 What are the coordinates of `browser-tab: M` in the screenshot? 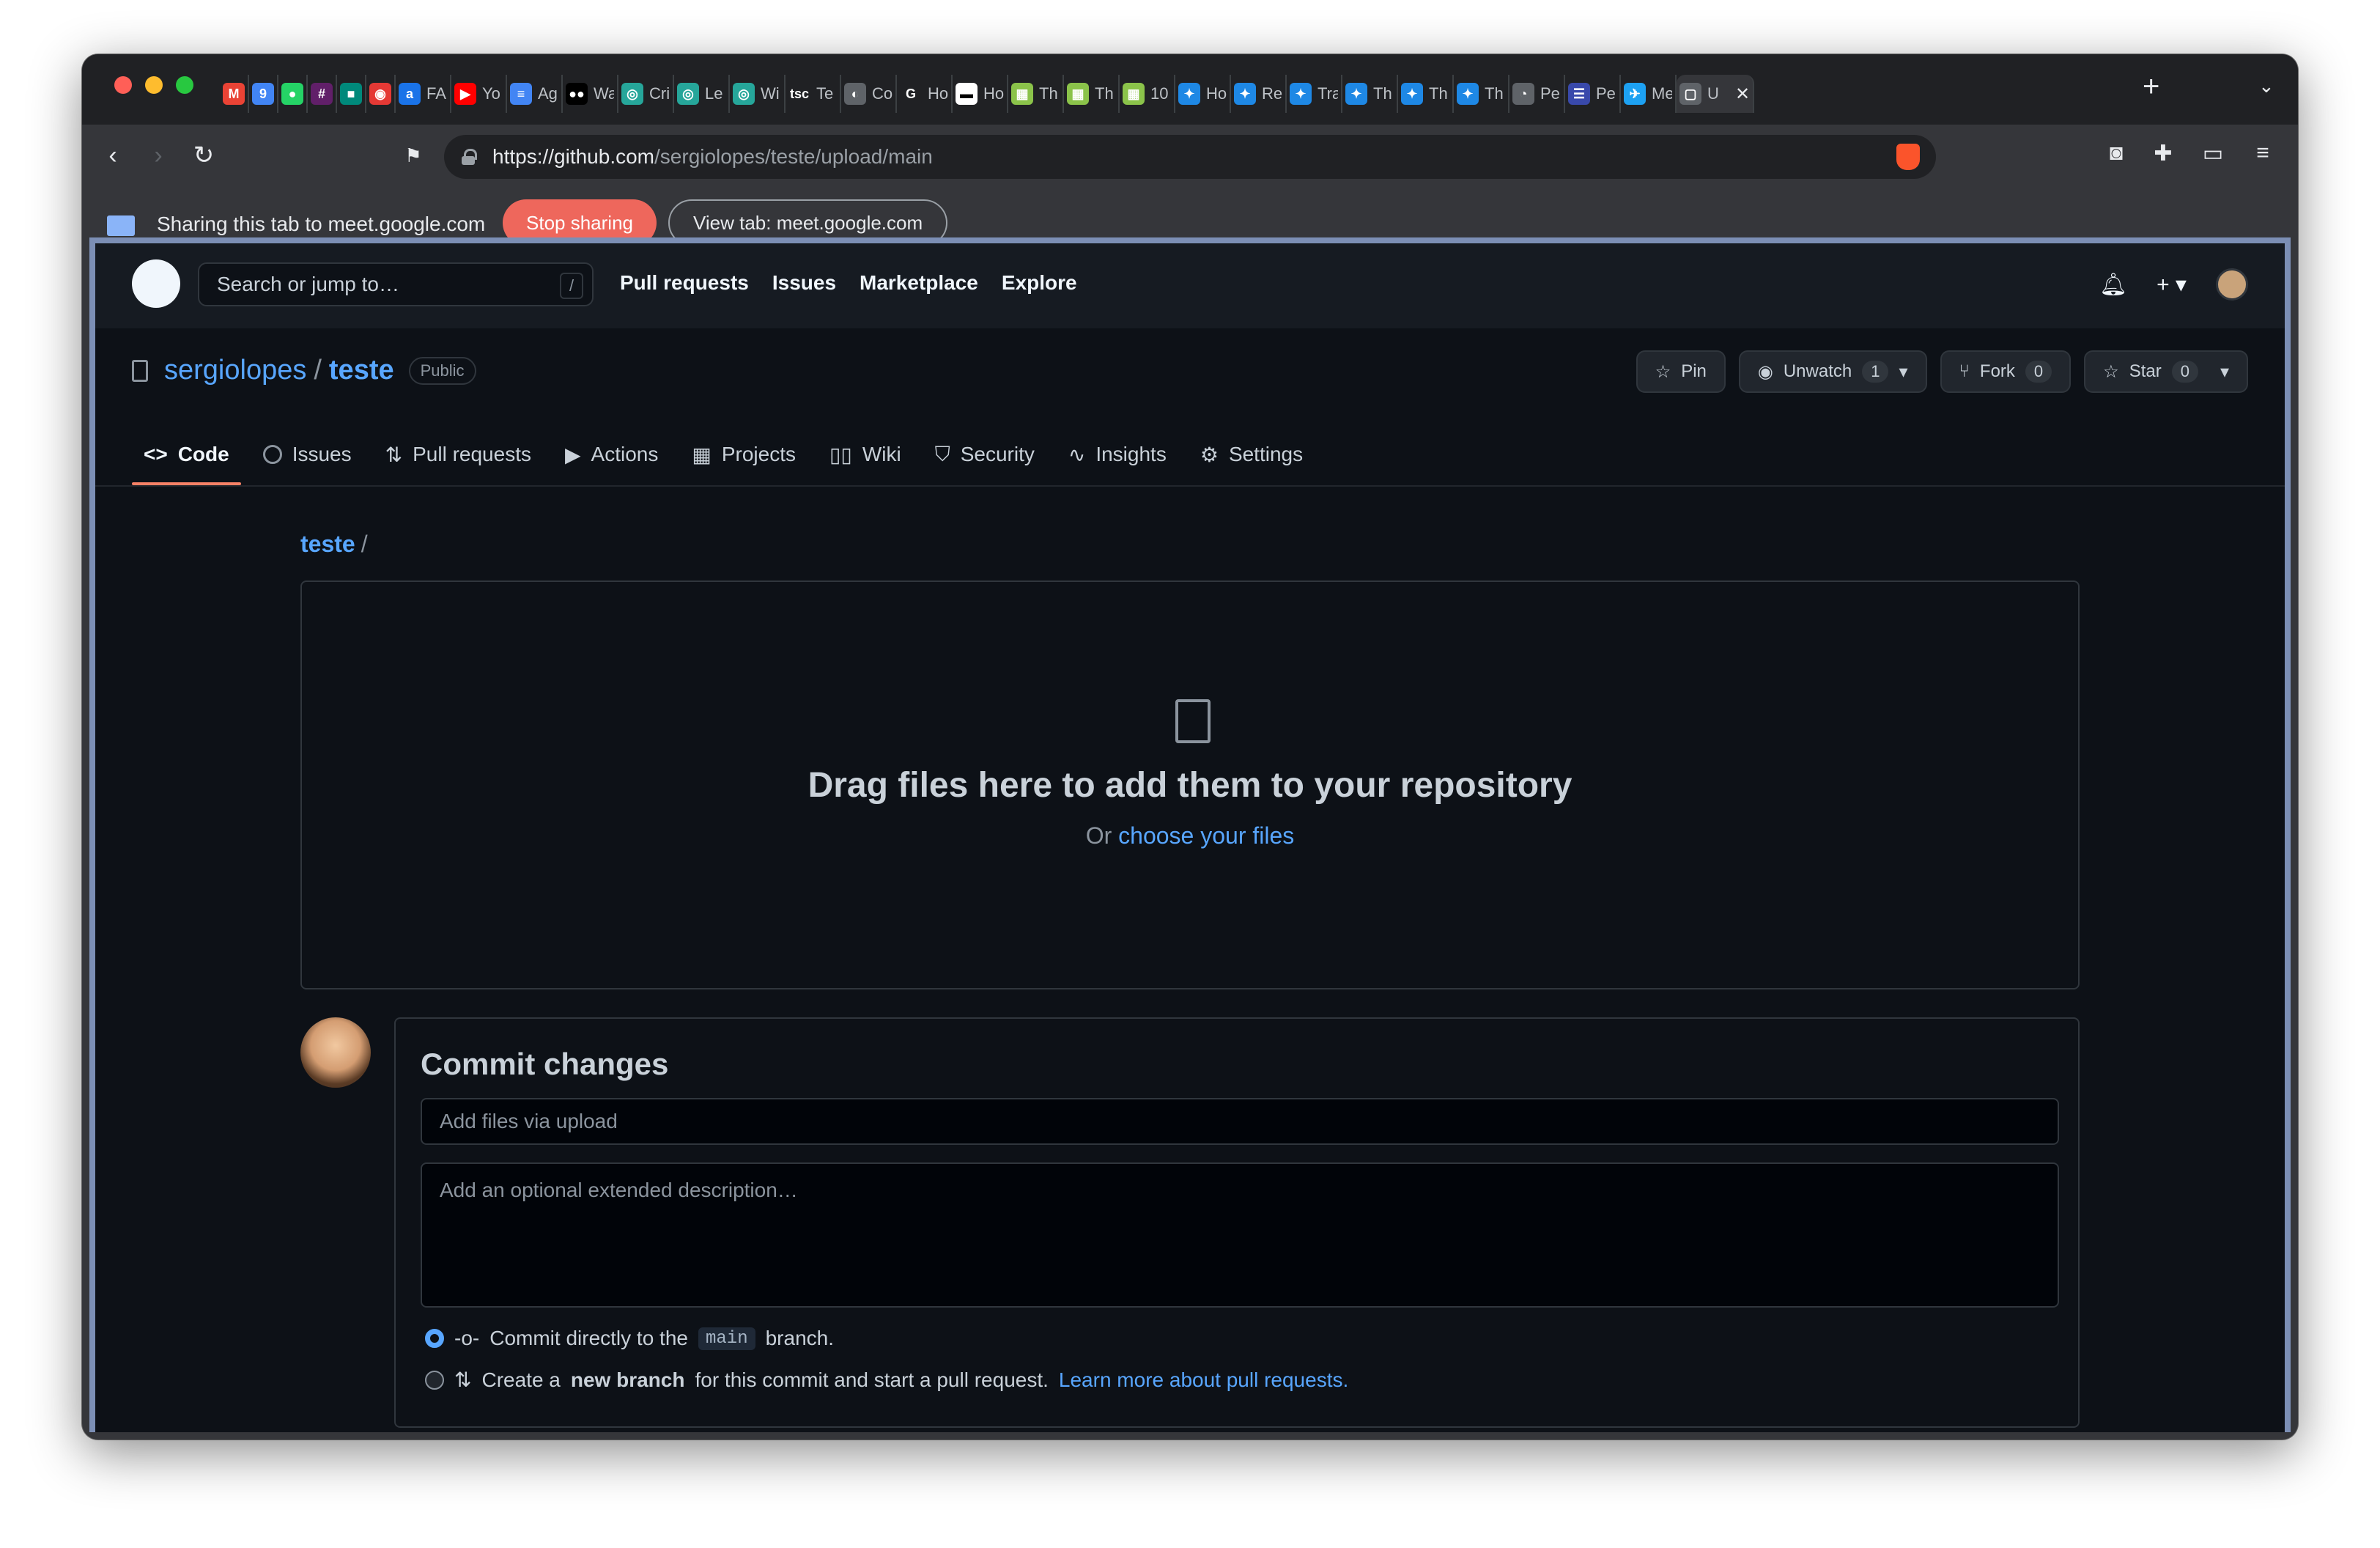 It's located at (235, 94).